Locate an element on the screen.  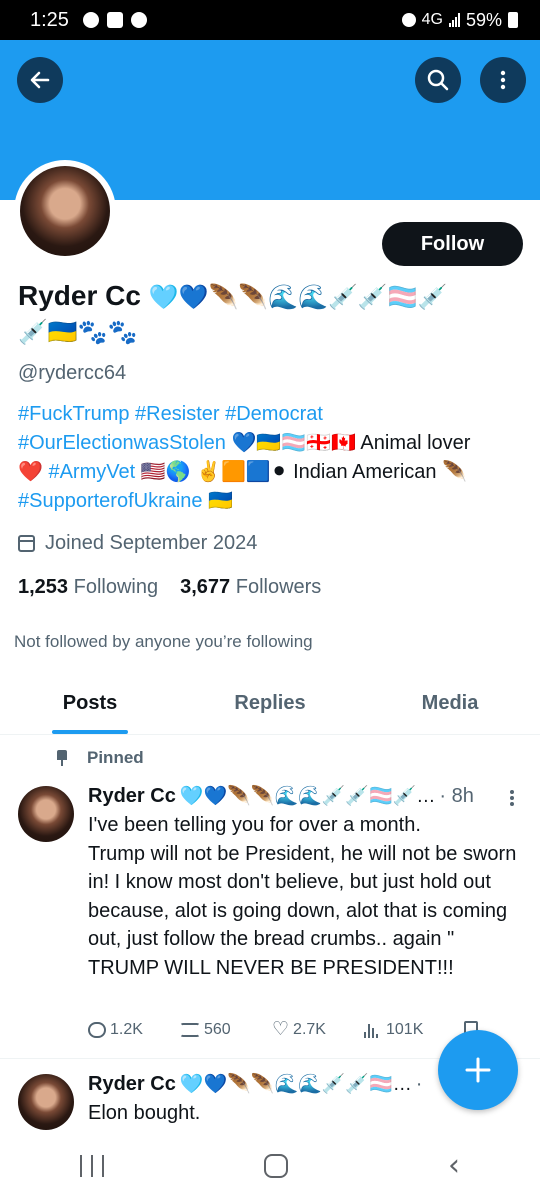
follow-button: Follow is located at coordinates (452, 244).